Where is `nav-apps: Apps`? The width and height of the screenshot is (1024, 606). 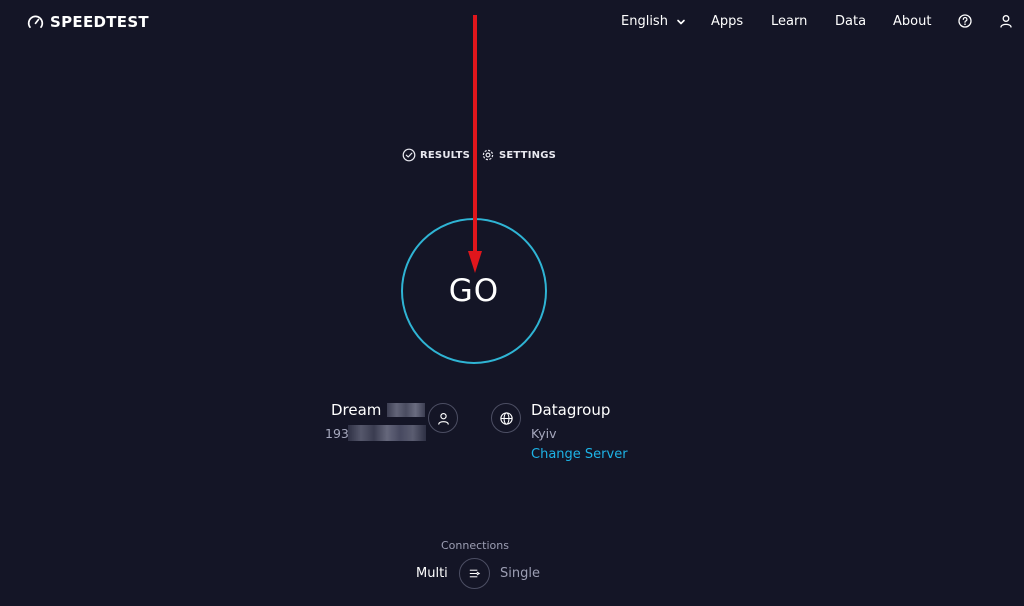 nav-apps: Apps is located at coordinates (727, 22).